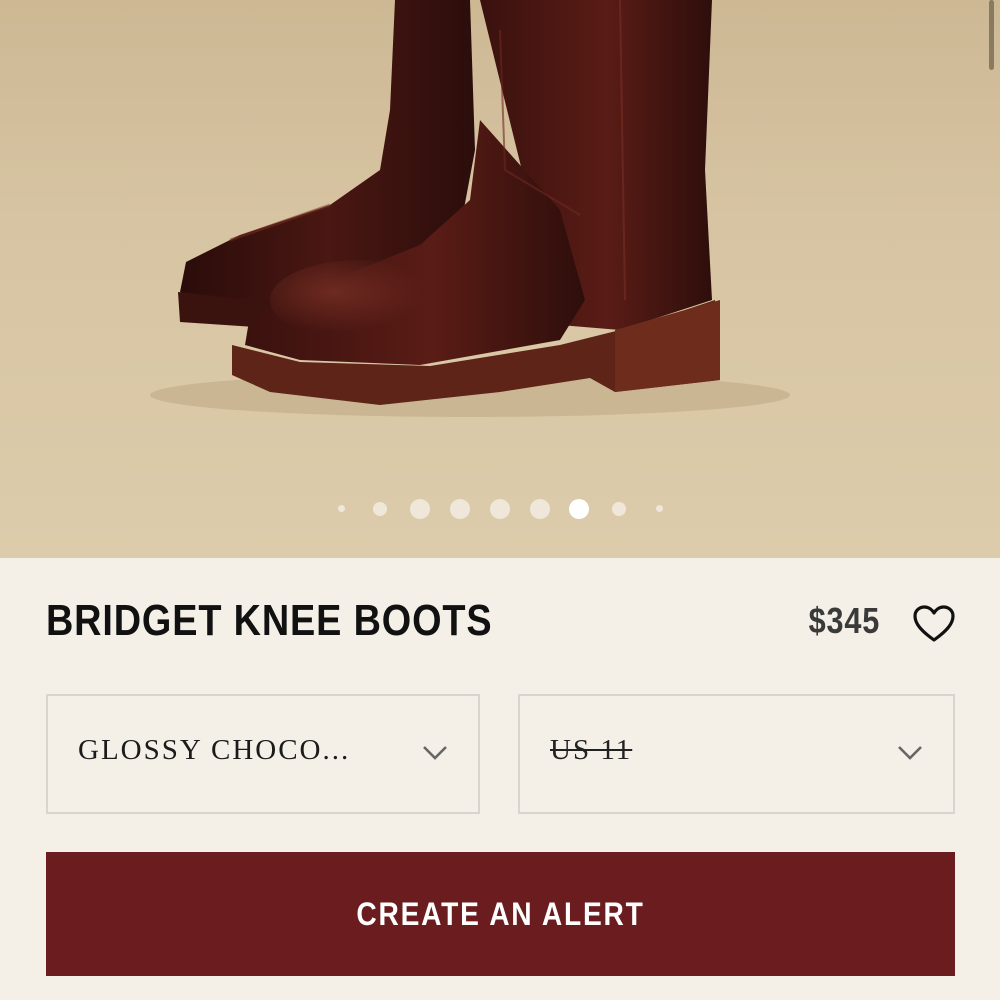 The height and width of the screenshot is (1000, 1000). Describe the element at coordinates (269, 620) in the screenshot. I see `product-title: BRIDGET KNEE BOOTS` at that location.